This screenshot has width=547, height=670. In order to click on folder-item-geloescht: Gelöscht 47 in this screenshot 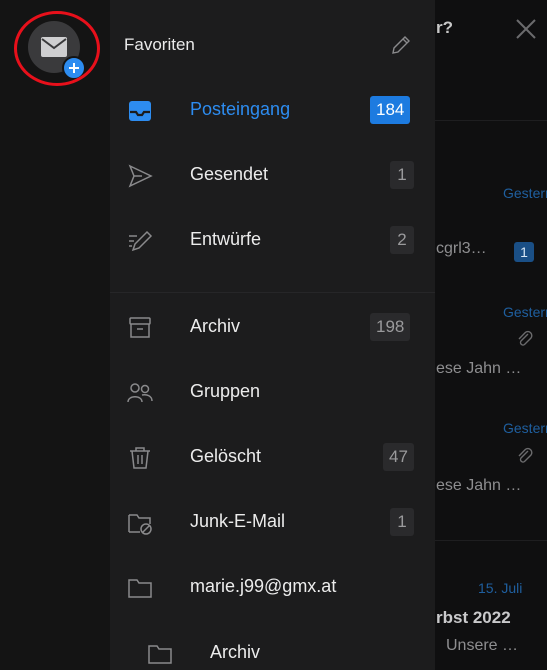, I will do `click(272, 457)`.